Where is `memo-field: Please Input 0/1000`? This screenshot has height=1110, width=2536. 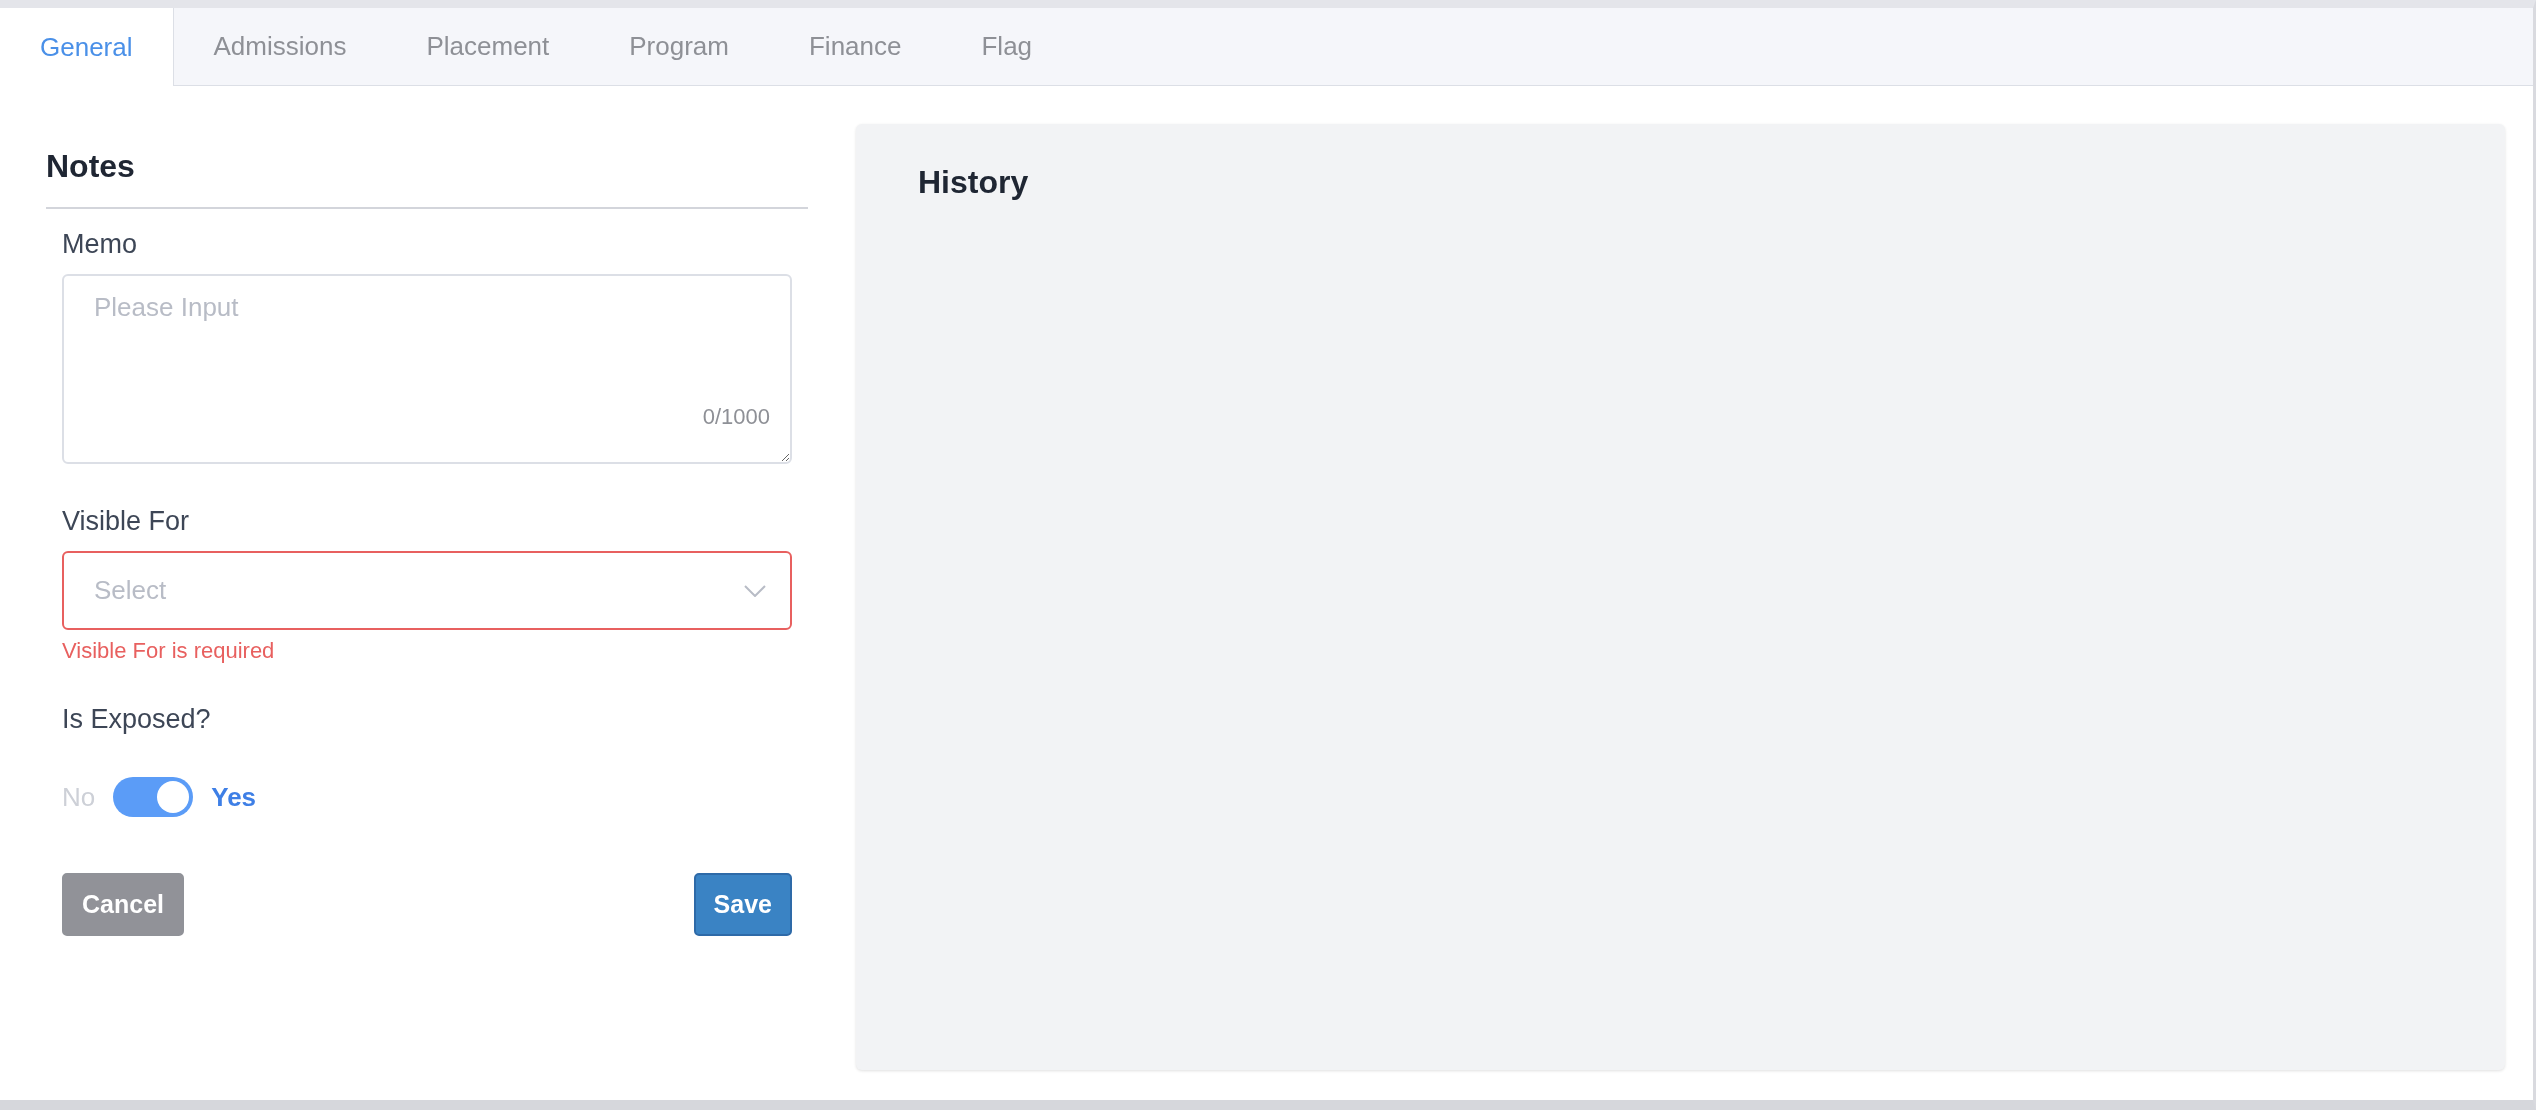
memo-field: Please Input 0/1000 is located at coordinates (427, 369).